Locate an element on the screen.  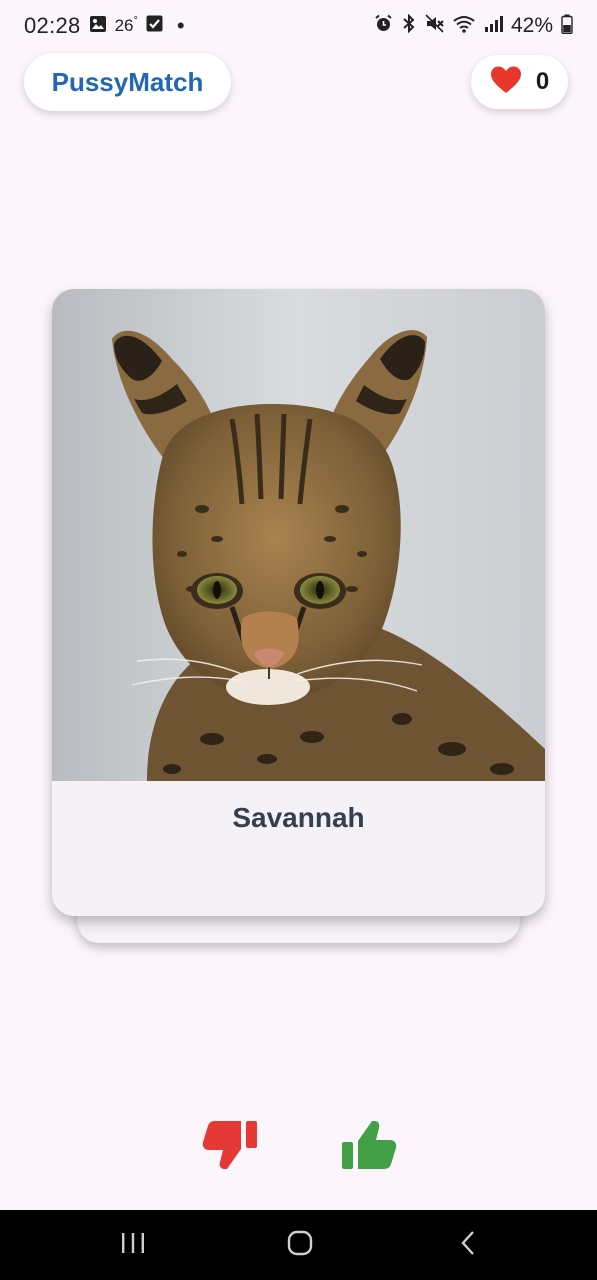
status-right: 42% is located at coordinates (473, 26).